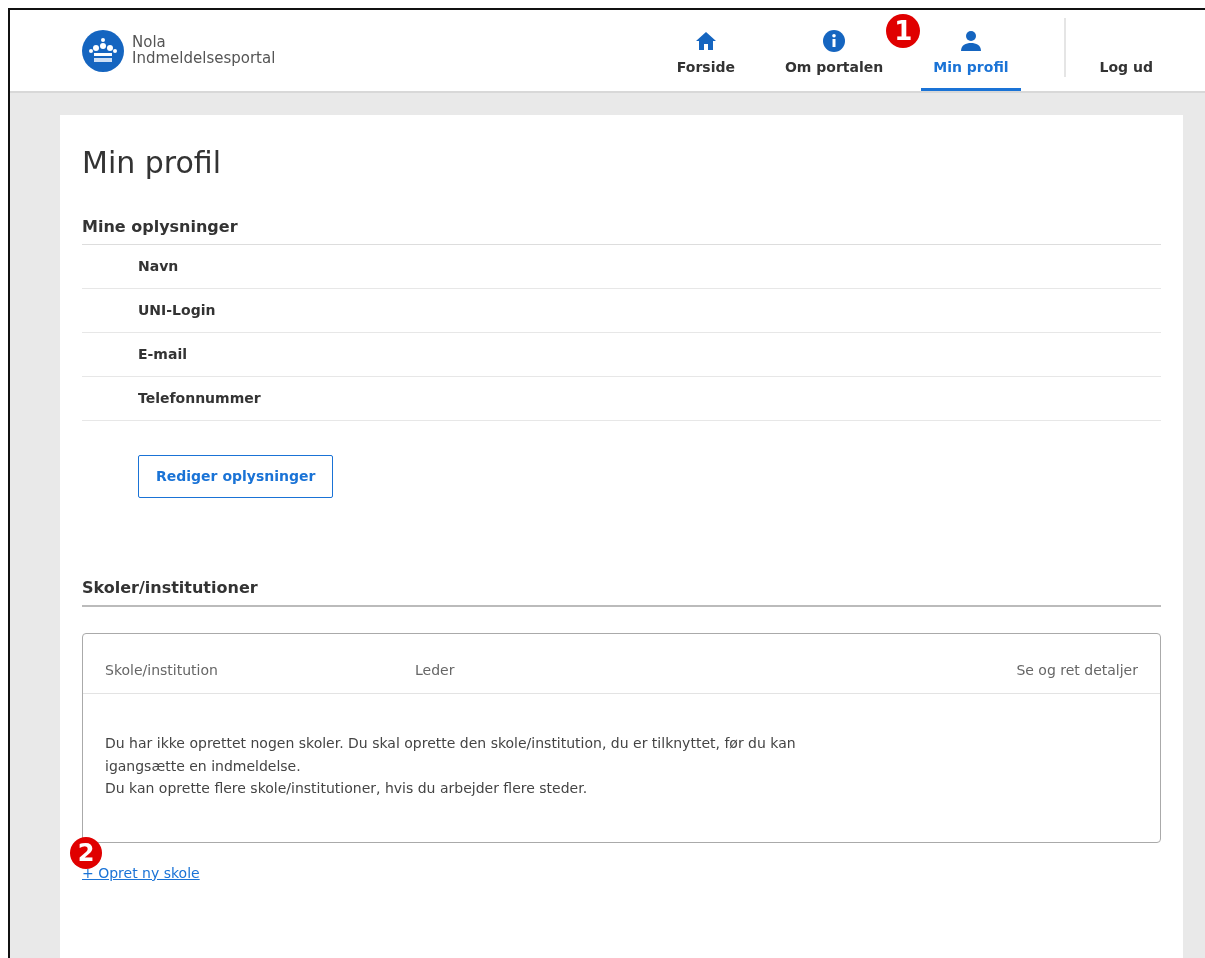 This screenshot has width=1205, height=958. I want to click on page-title: Min profil, so click(152, 163).